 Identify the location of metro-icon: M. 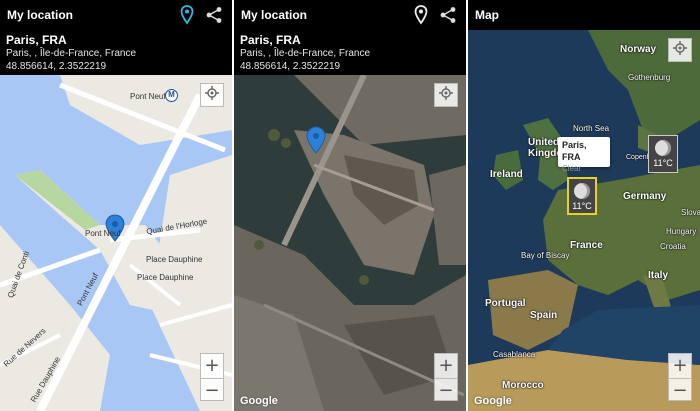
(171, 95).